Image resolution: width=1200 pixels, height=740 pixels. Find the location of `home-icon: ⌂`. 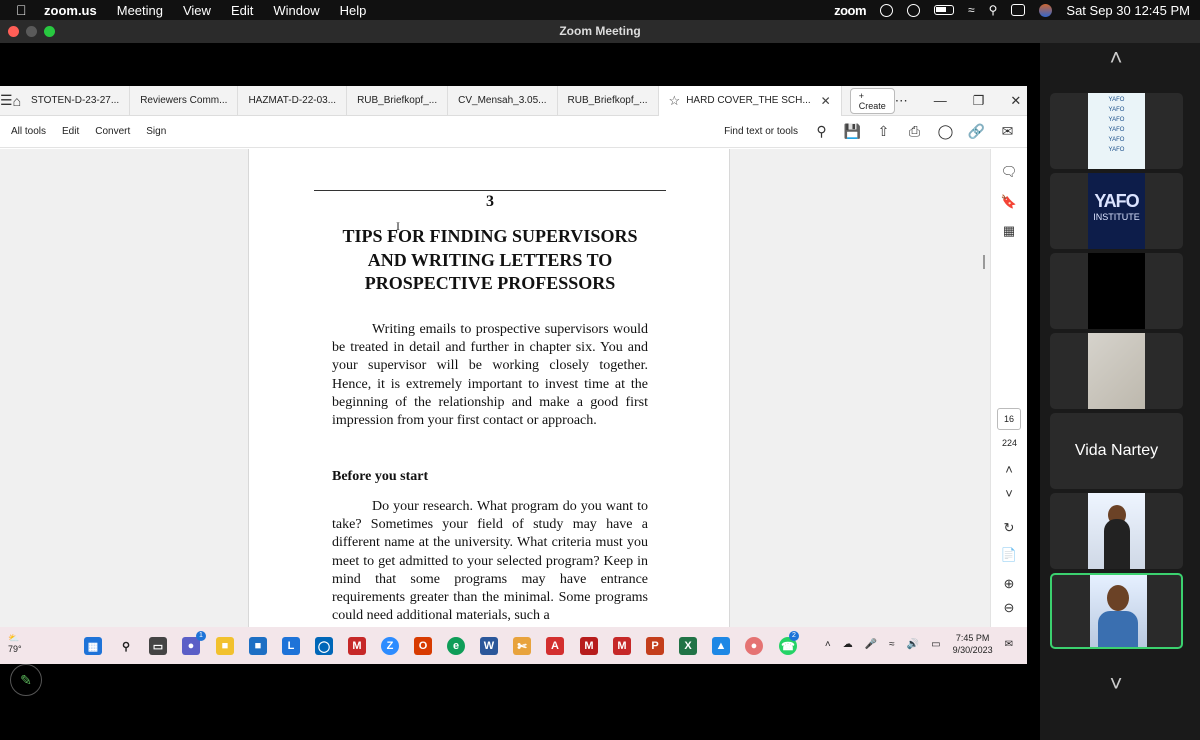

home-icon: ⌂ is located at coordinates (17, 101).